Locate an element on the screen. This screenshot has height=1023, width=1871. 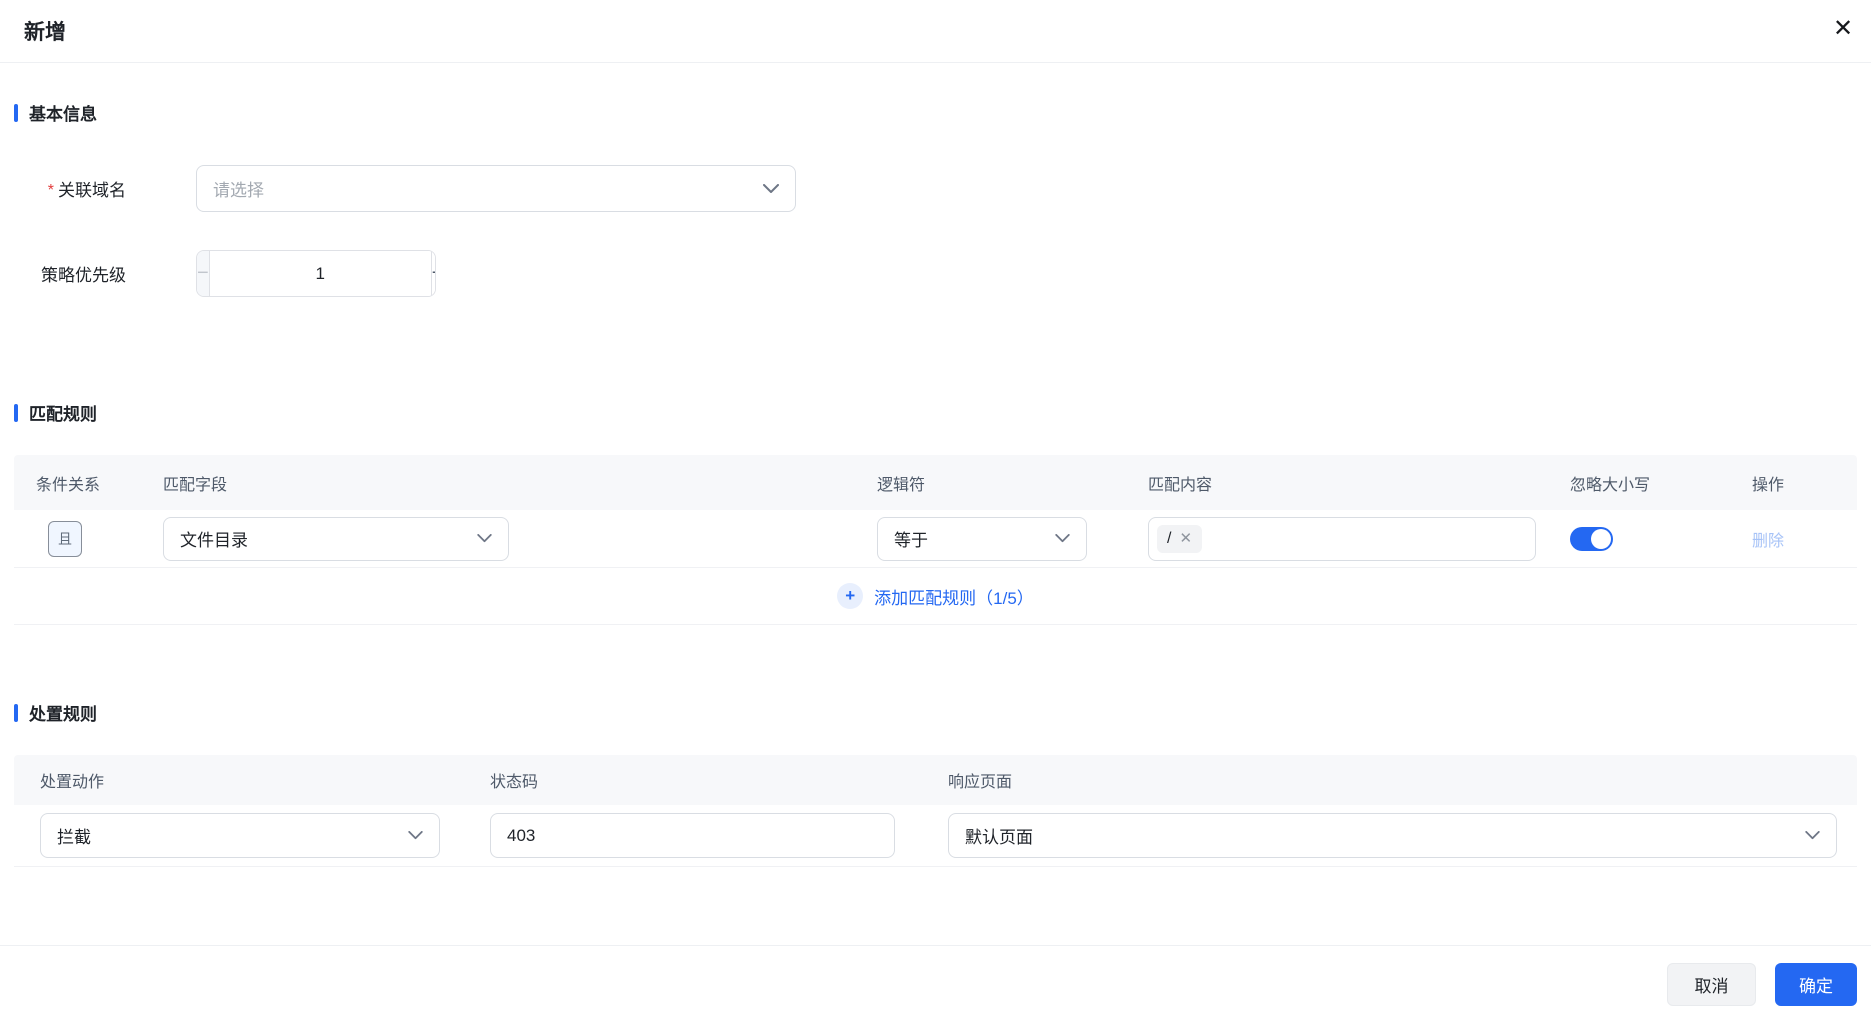
response-page-cell: 默认页面 is located at coordinates (1389, 835).